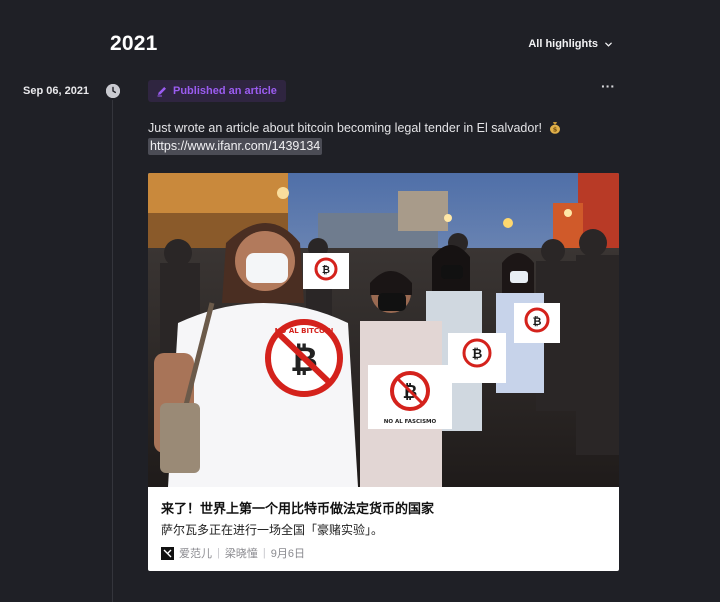 This screenshot has height=602, width=720. Describe the element at coordinates (235, 146) in the screenshot. I see `article-link: https://www.ifanr.com/1439134` at that location.